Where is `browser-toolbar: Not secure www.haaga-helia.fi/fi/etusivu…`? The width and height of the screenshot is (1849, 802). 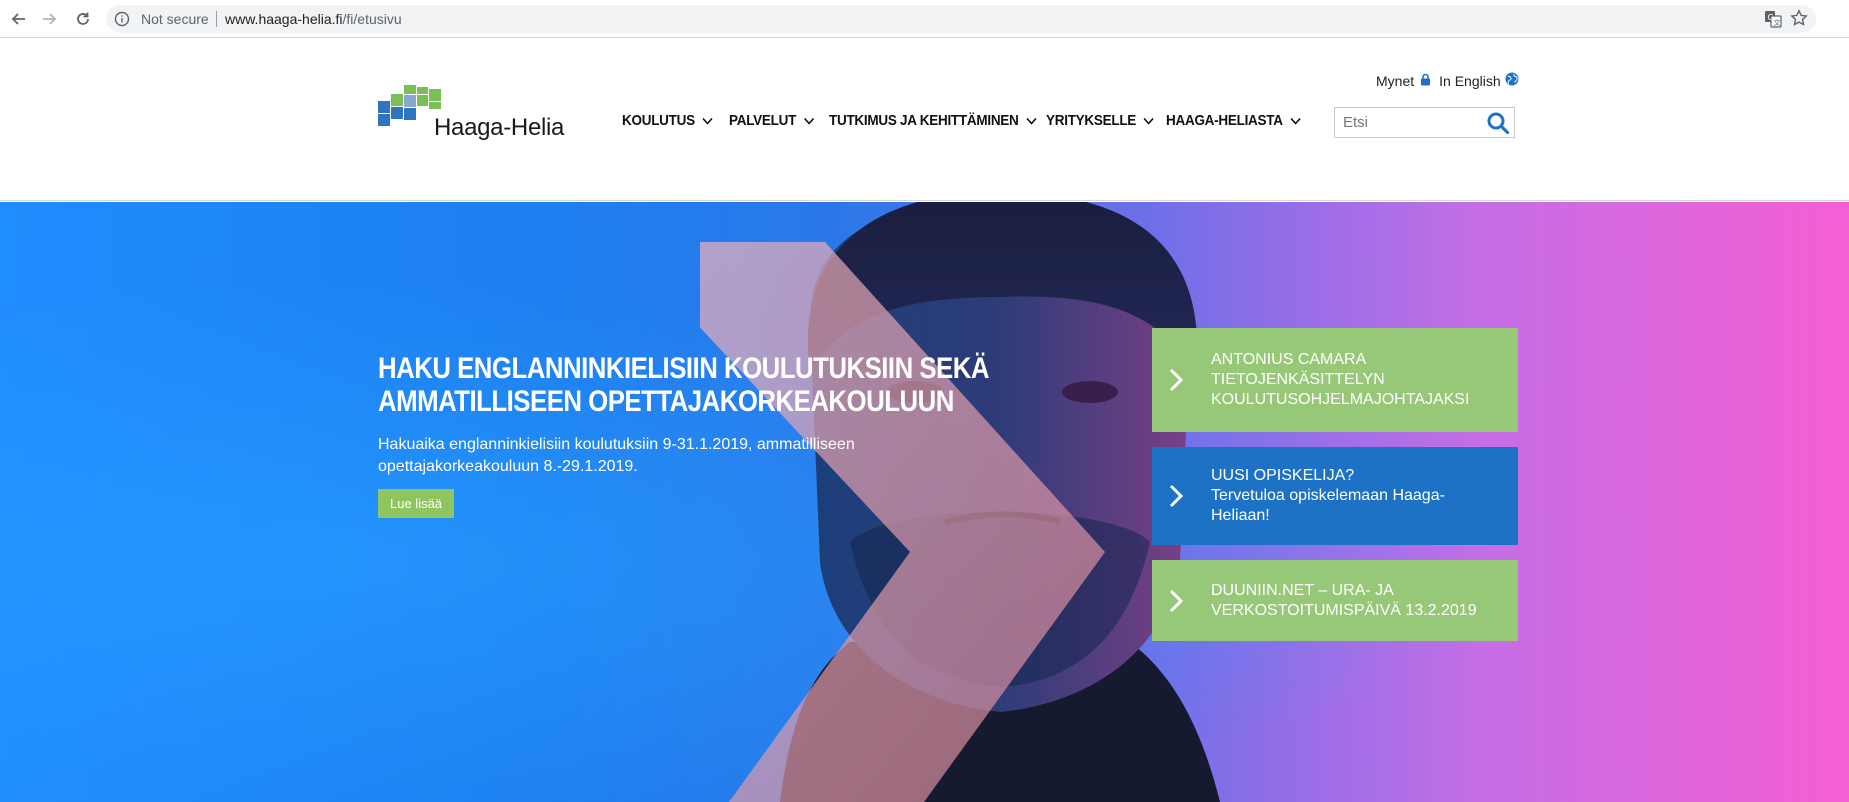
browser-toolbar: Not secure www.haaga-helia.fi/fi/etusivu… is located at coordinates (924, 19).